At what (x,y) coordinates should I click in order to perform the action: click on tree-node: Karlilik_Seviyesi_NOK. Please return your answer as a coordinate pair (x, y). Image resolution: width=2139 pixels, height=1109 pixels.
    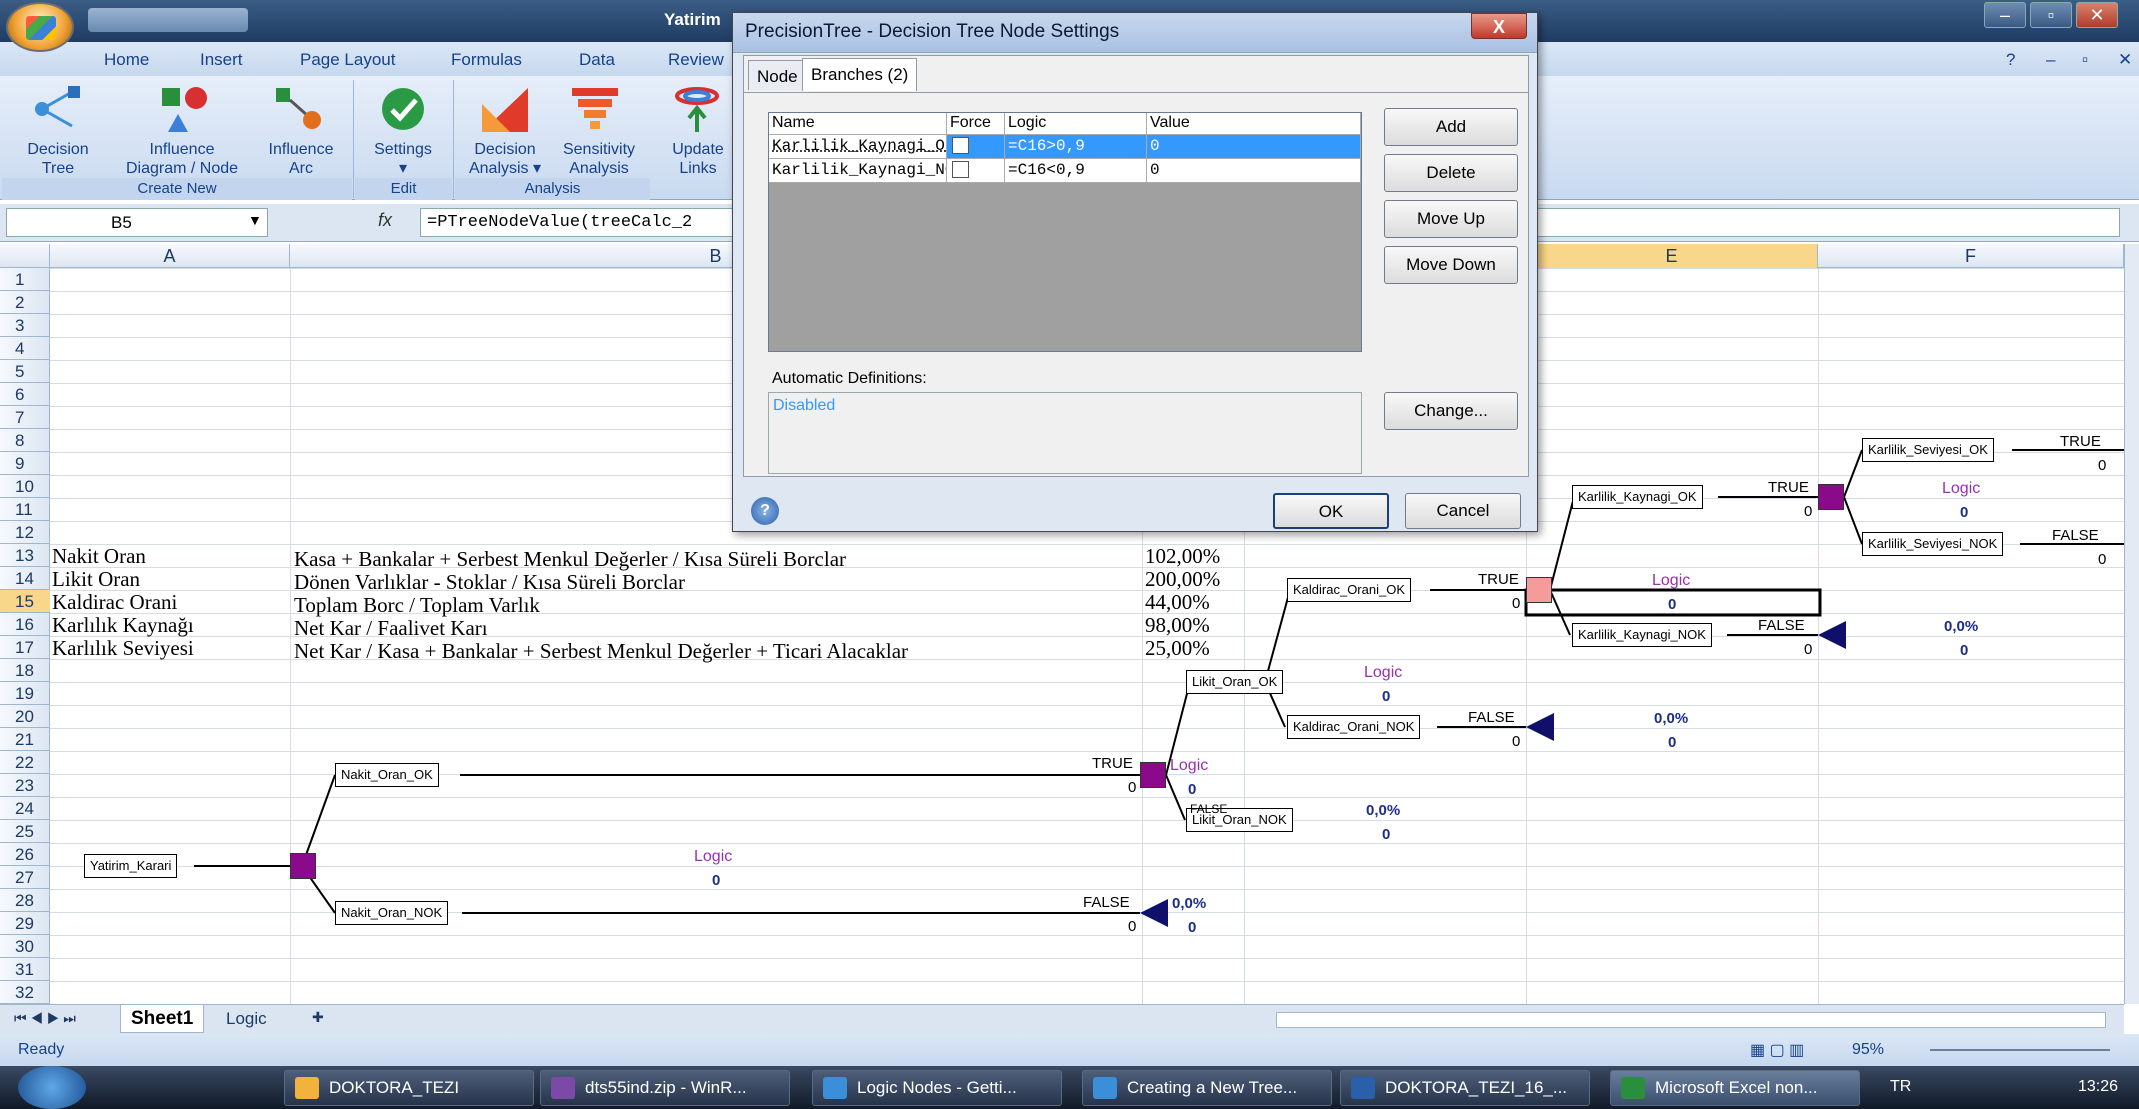
    Looking at the image, I should click on (1933, 544).